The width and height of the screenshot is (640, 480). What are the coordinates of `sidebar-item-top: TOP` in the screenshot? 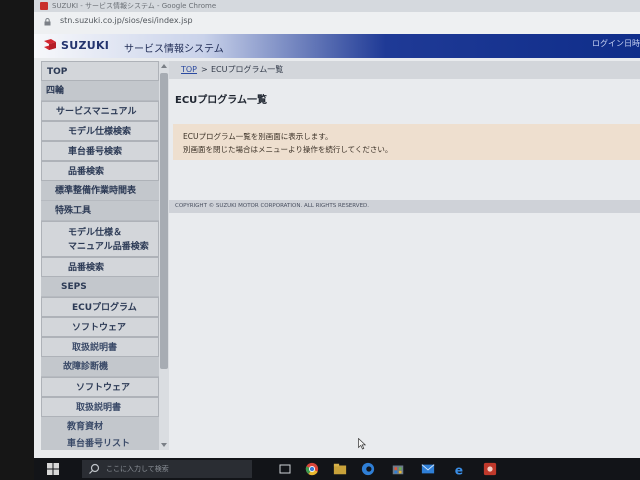 It's located at (100, 71).